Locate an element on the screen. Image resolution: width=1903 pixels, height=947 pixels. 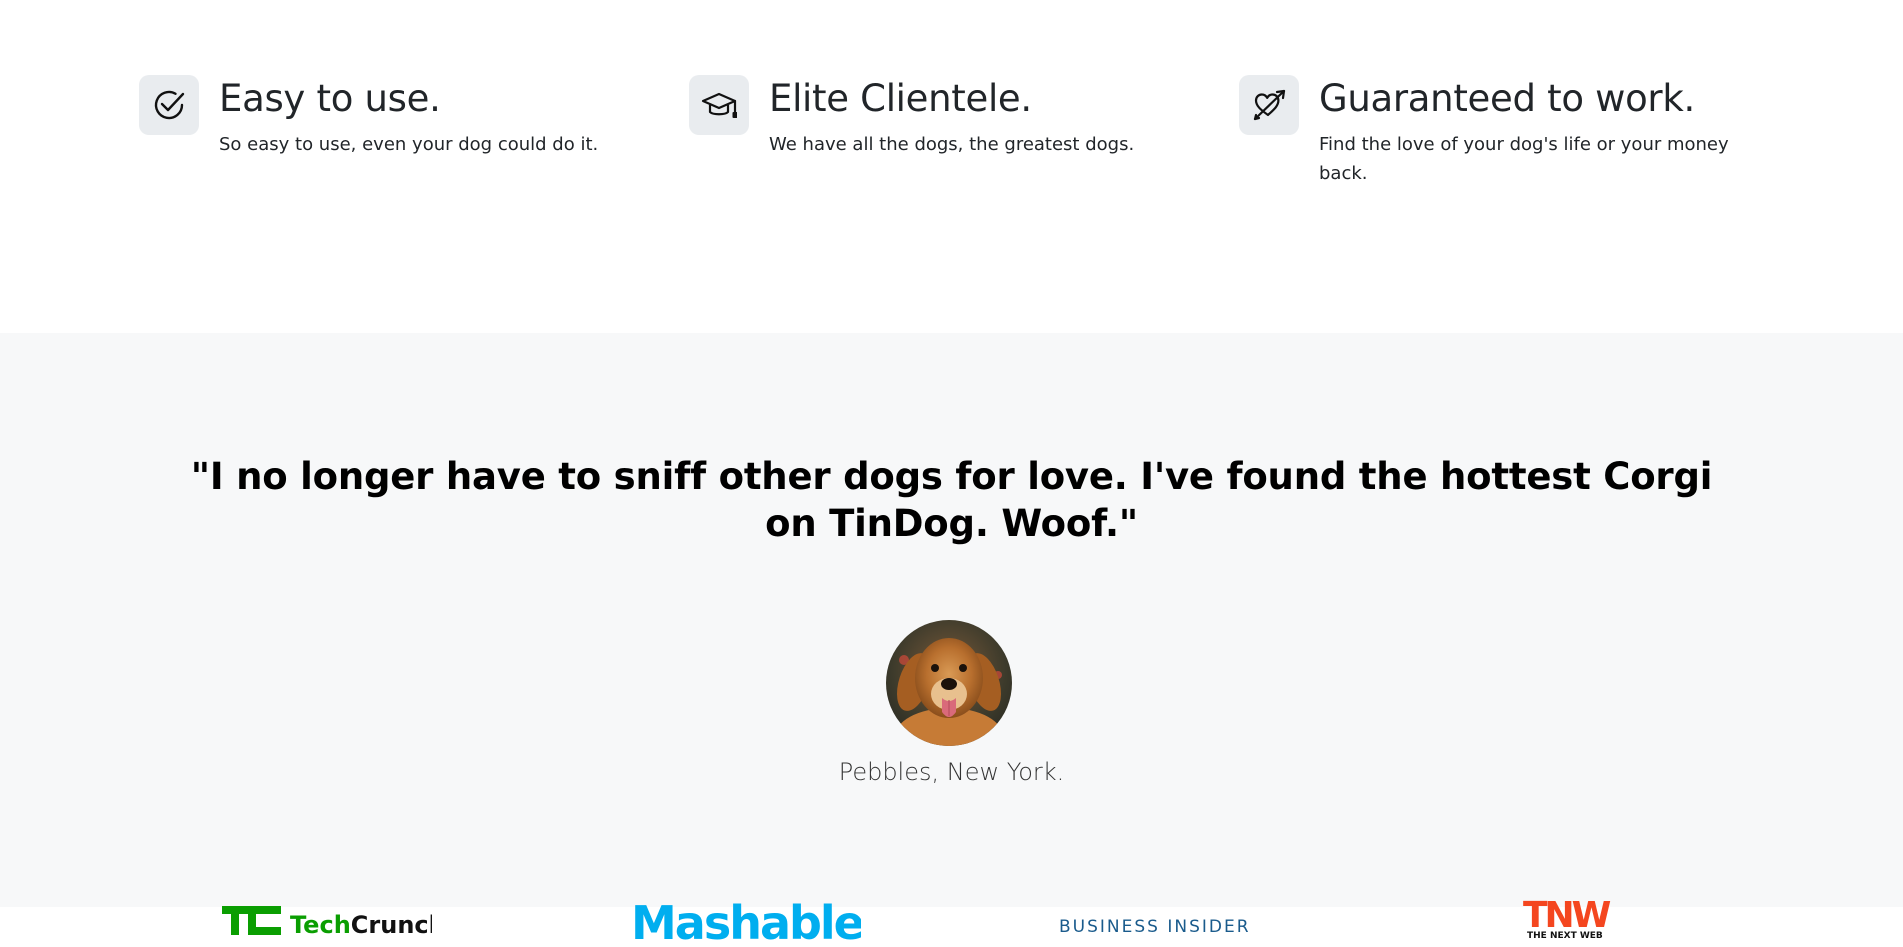
check-circle-icon is located at coordinates (169, 105).